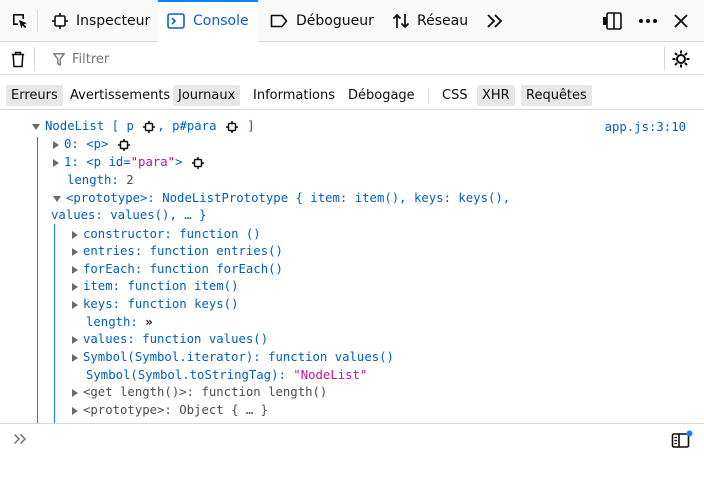 Image resolution: width=704 pixels, height=479 pixels. Describe the element at coordinates (170, 410) in the screenshot. I see `tree-row-proto-proto: <prototype>: Object { … }` at that location.